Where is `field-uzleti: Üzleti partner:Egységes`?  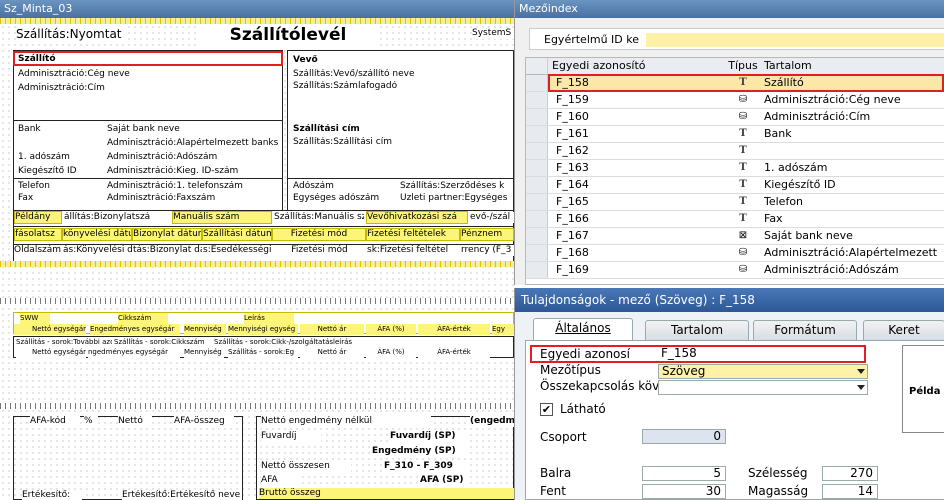
field-uzleti: Üzleti partner:Egységes is located at coordinates (456, 198).